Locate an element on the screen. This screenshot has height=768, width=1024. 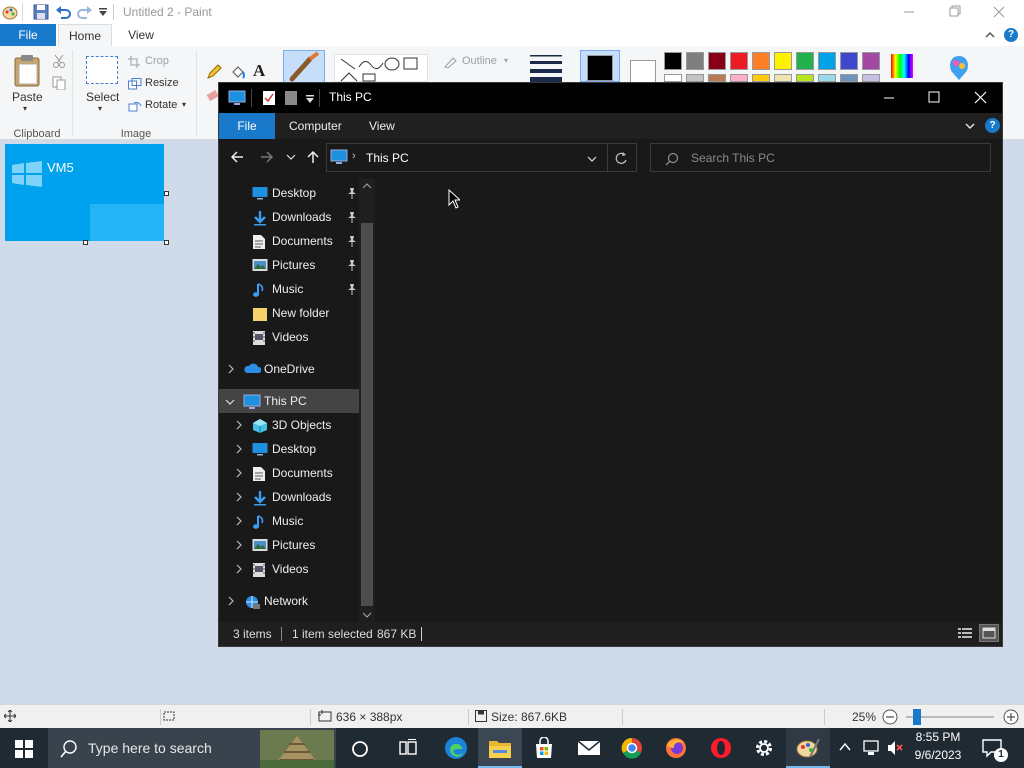
cut-icon is located at coordinates (59, 61).